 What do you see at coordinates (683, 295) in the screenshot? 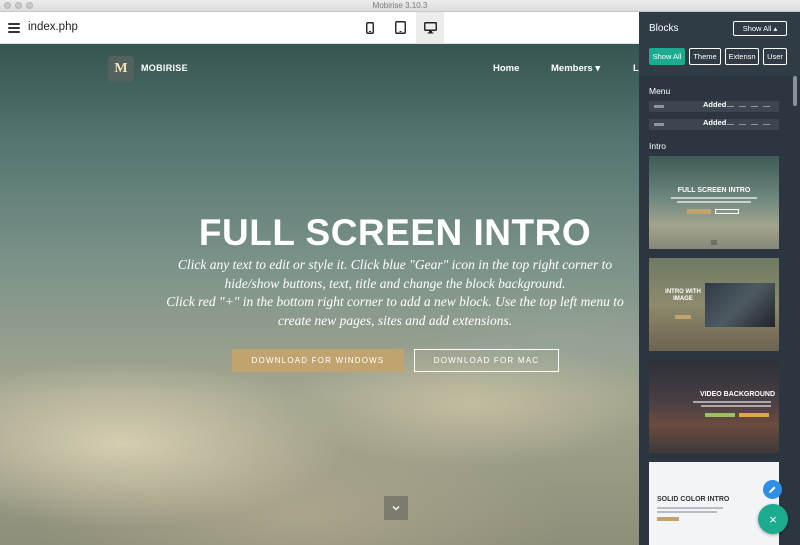
I see `thumb-title: INTRO WITH IMAGE` at bounding box center [683, 295].